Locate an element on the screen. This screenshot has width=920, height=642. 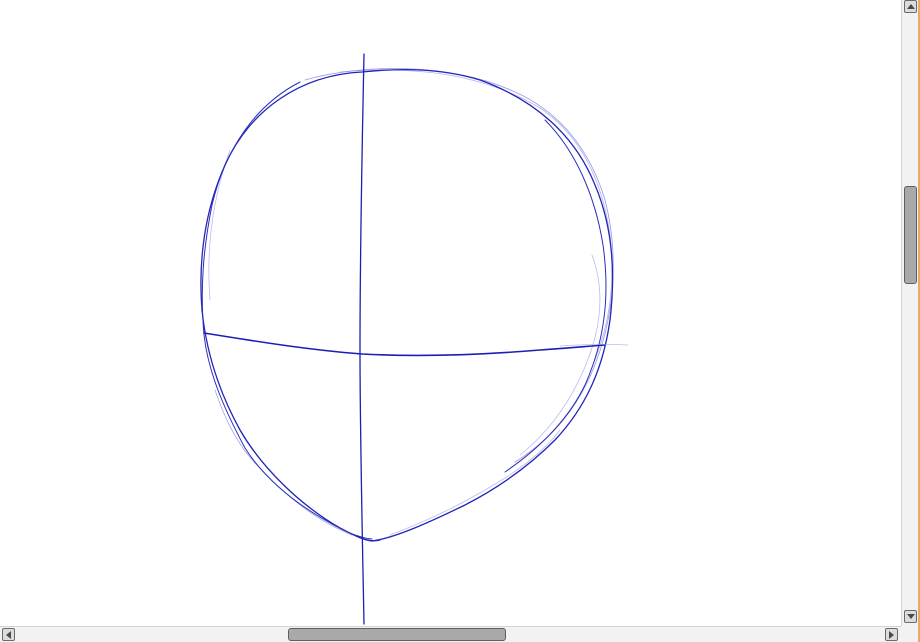
scroll-up-button is located at coordinates (910, 6).